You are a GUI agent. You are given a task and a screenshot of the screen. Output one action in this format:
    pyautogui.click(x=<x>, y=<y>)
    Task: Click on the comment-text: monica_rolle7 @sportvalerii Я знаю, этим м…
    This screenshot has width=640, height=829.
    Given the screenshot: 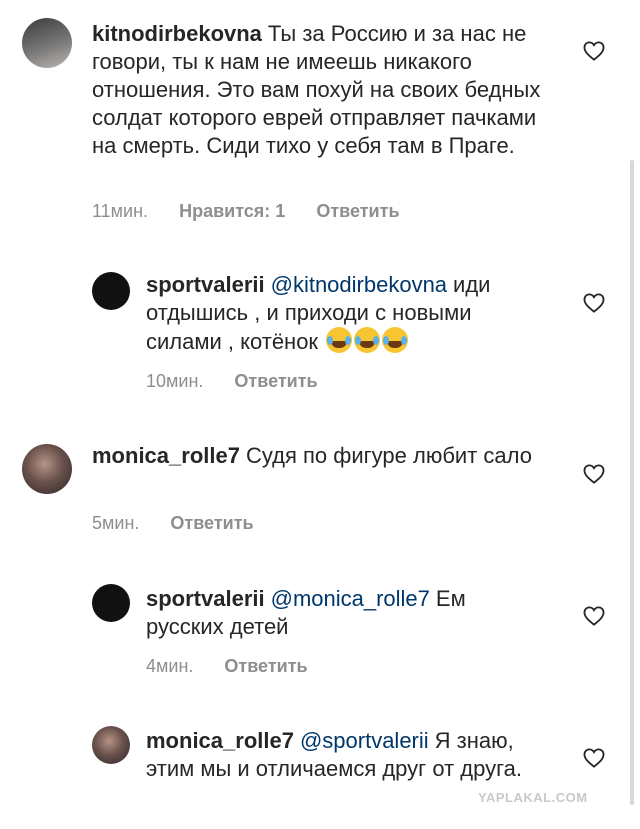 What is the action you would take?
    pyautogui.click(x=346, y=755)
    